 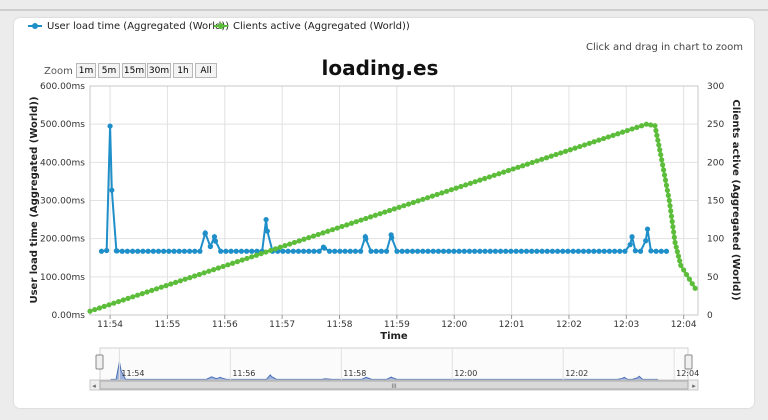 I want to click on scroll-right-arrow-icon: ▸, so click(x=694, y=386).